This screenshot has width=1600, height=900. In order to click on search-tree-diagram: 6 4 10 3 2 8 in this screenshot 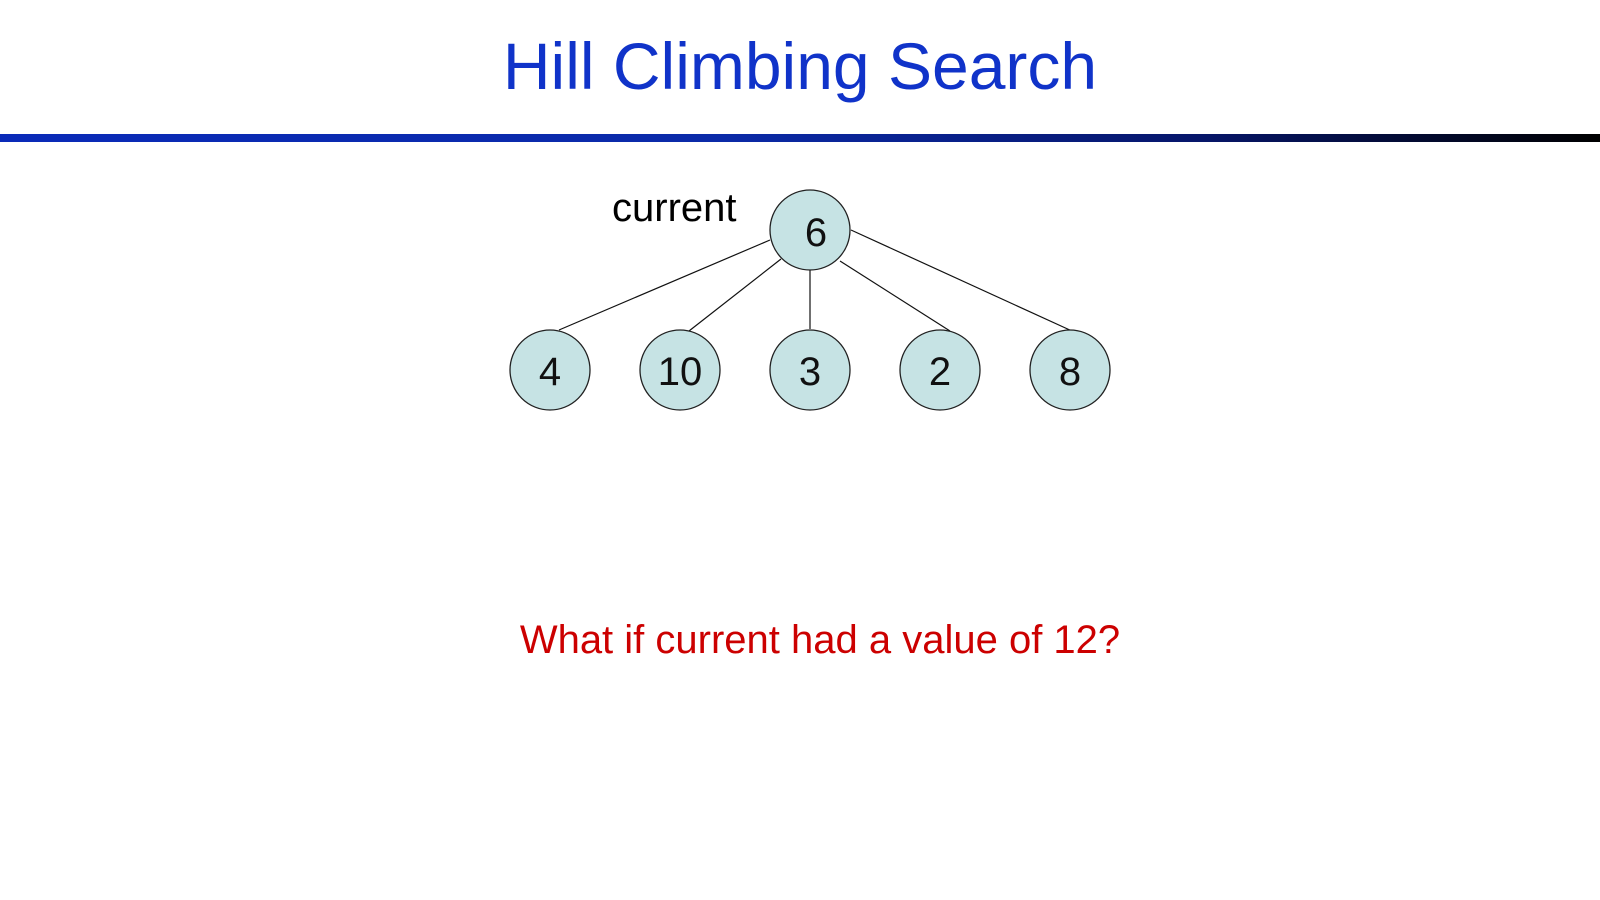, I will do `click(810, 300)`.